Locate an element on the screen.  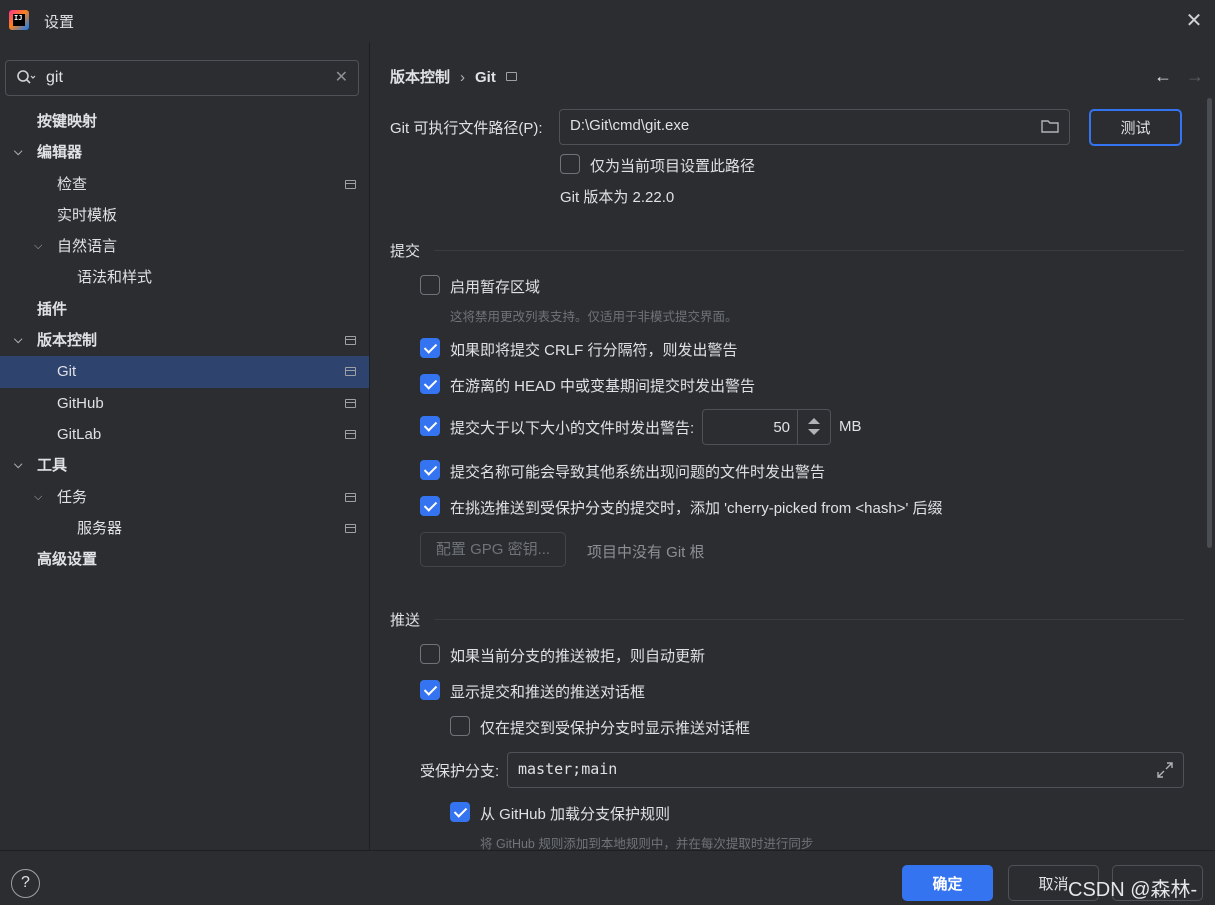
staging-checkbox is located at coordinates (430, 285).